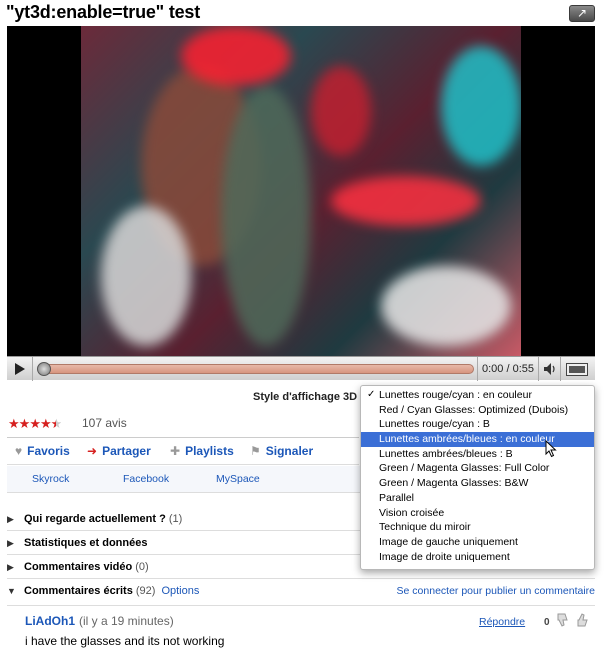 The image size is (608, 650). What do you see at coordinates (454, 483) in the screenshot?
I see `dropdown-option-label: Green / Magenta Glasses: B&W` at bounding box center [454, 483].